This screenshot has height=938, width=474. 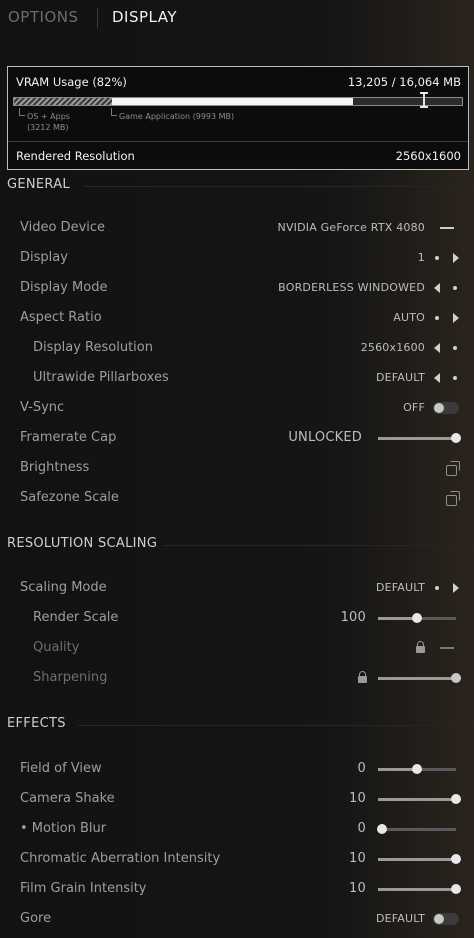 What do you see at coordinates (76, 617) in the screenshot?
I see `render-scale-label: Render Scale` at bounding box center [76, 617].